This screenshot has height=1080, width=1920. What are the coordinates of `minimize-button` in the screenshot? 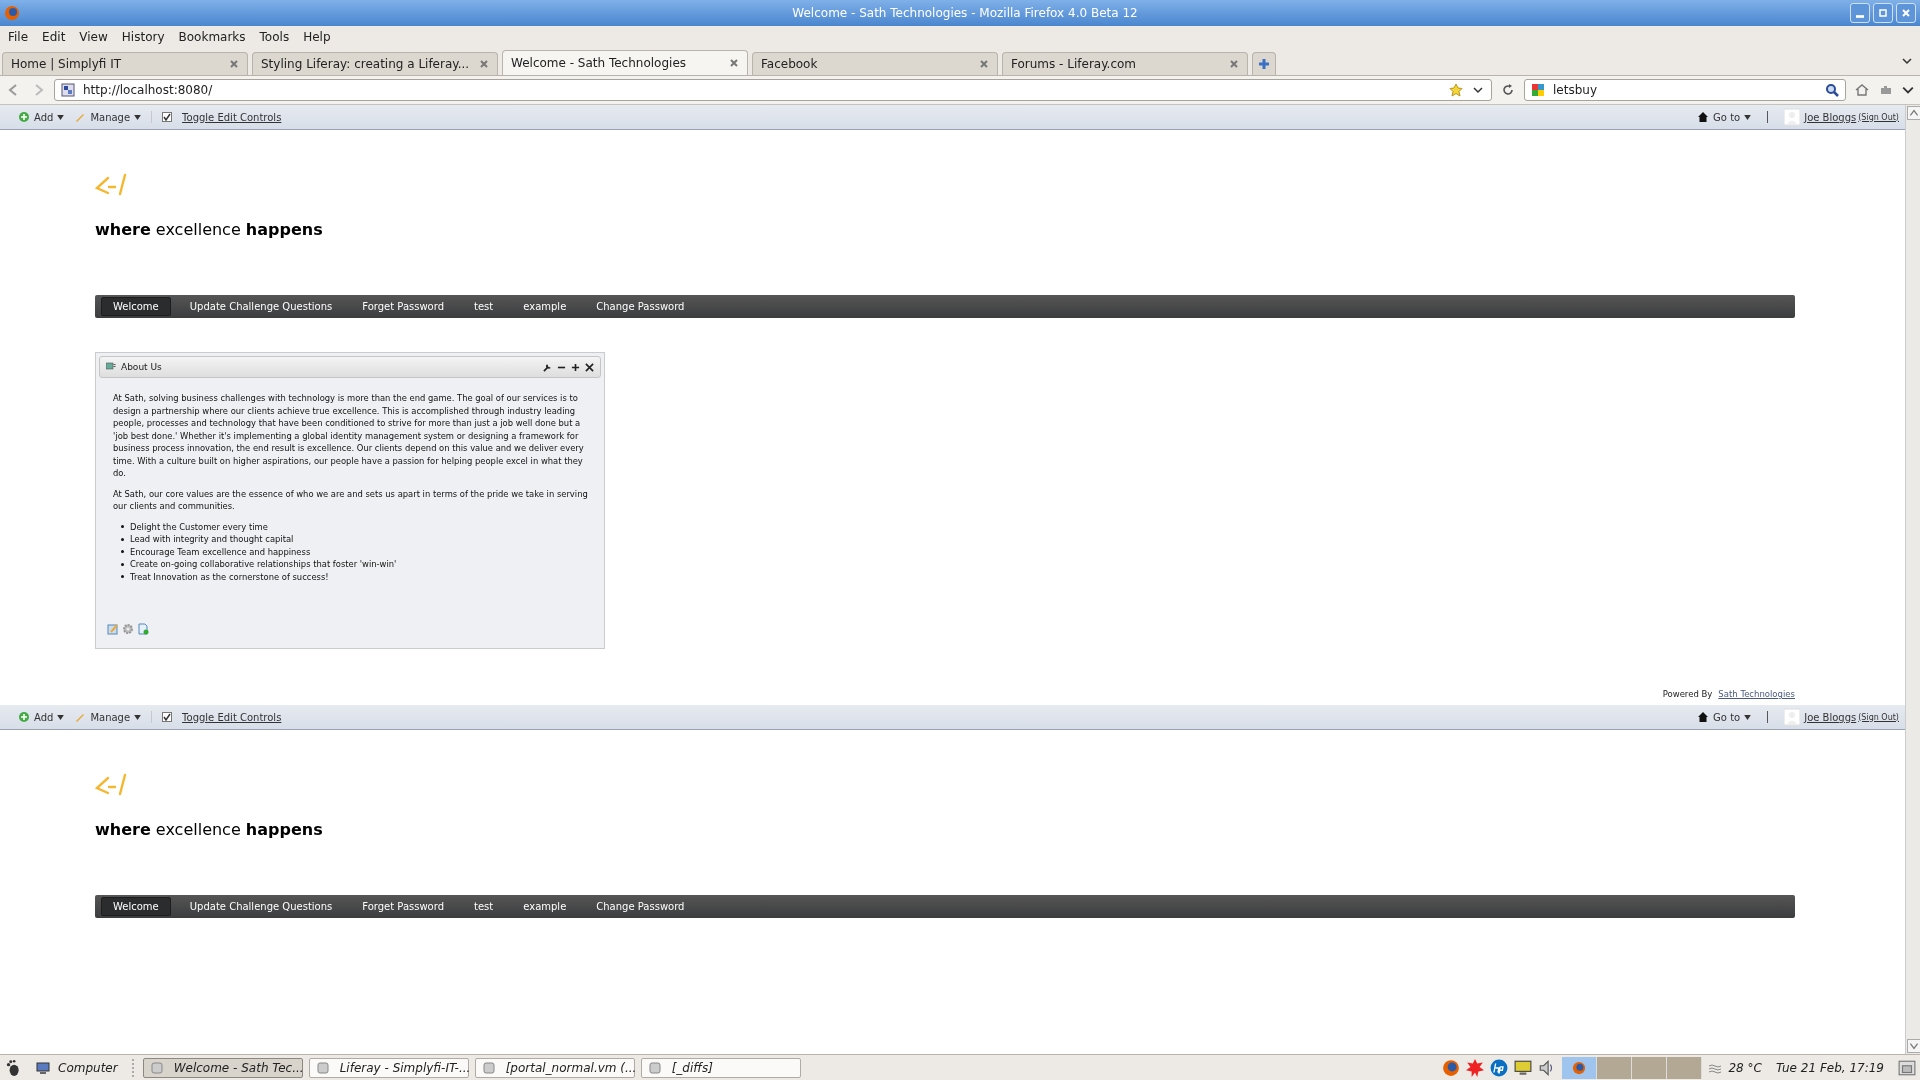 It's located at (1860, 13).